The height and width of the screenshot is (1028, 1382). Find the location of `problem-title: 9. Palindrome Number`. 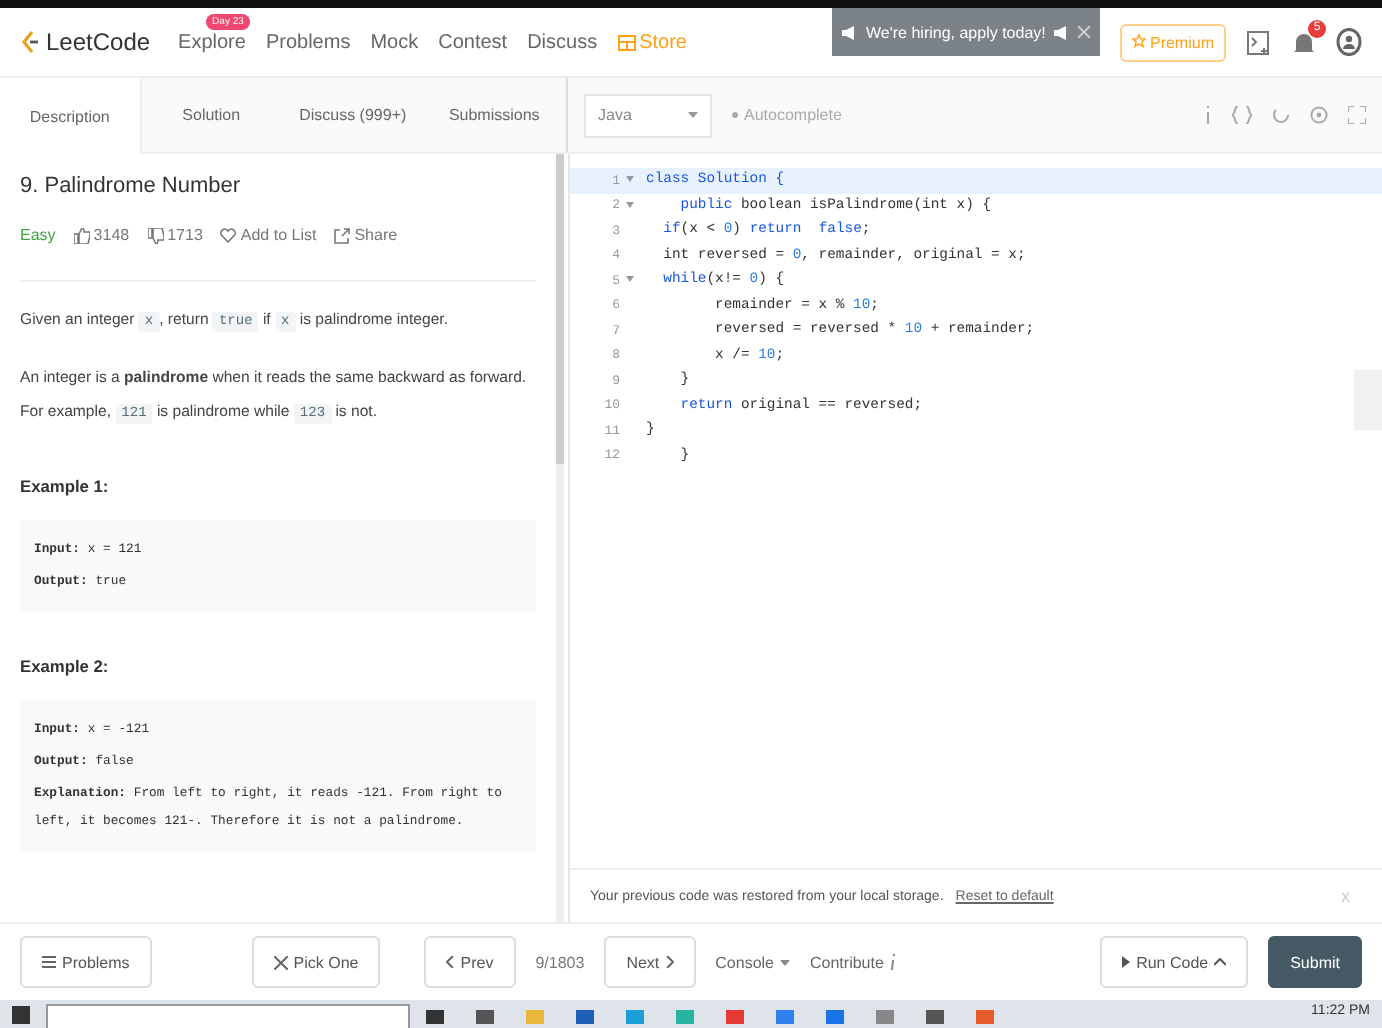

problem-title: 9. Palindrome Number is located at coordinates (131, 186).